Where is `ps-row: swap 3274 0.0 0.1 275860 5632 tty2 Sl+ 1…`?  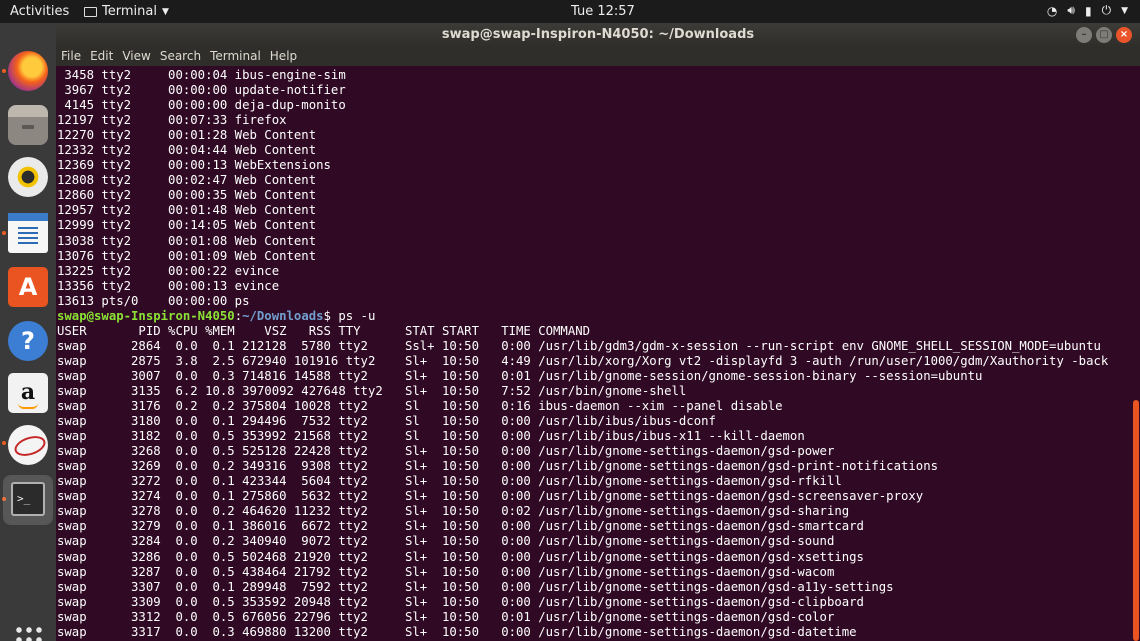
ps-row: swap 3274 0.0 0.1 275860 5632 tty2 Sl+ 1… is located at coordinates (490, 496).